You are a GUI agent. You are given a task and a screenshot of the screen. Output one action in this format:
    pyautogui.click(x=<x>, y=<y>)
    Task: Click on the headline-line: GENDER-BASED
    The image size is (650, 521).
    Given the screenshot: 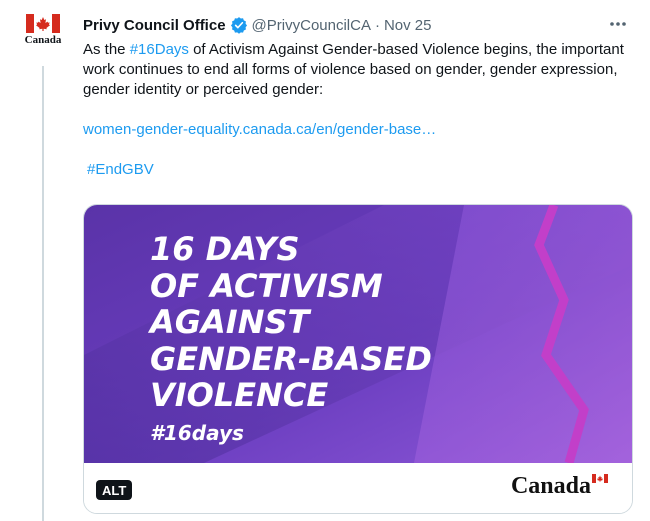 What is the action you would take?
    pyautogui.click(x=291, y=358)
    